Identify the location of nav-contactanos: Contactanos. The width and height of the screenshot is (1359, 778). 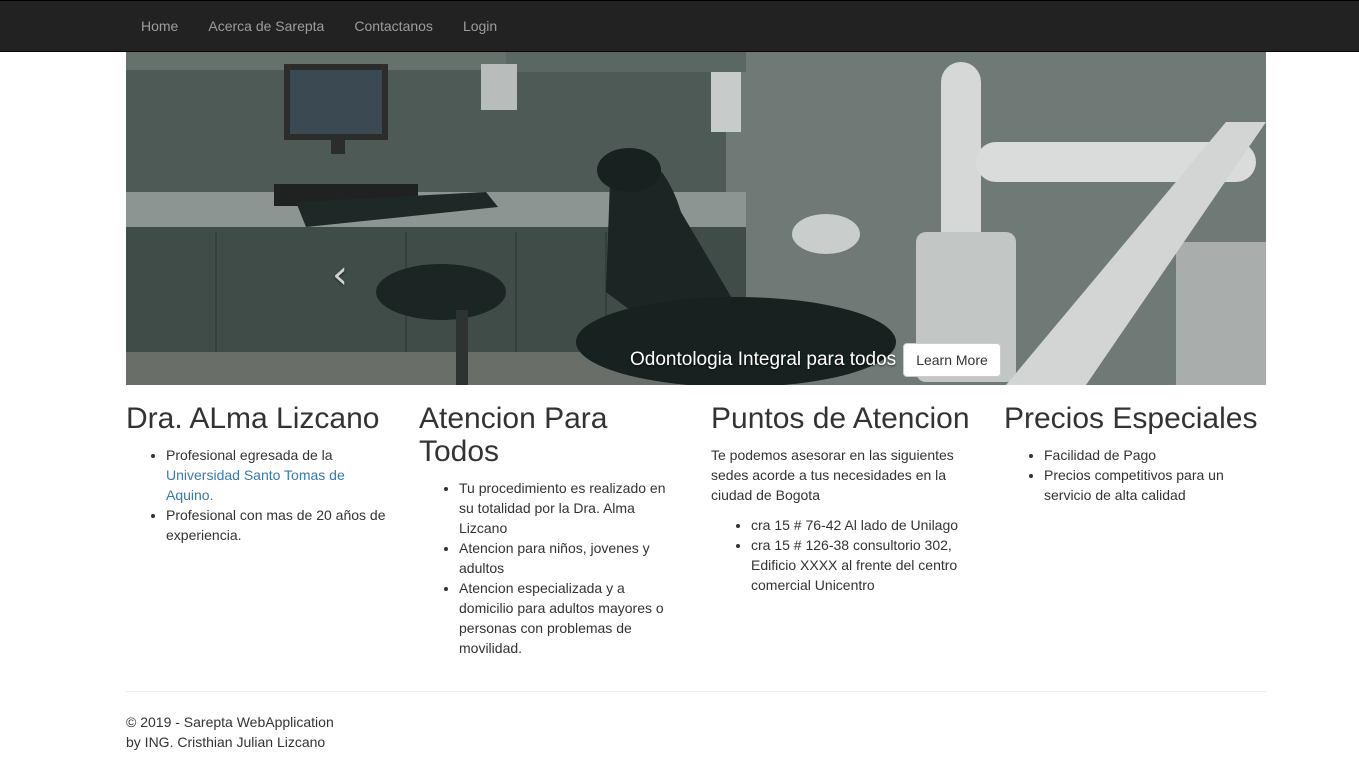
(393, 26).